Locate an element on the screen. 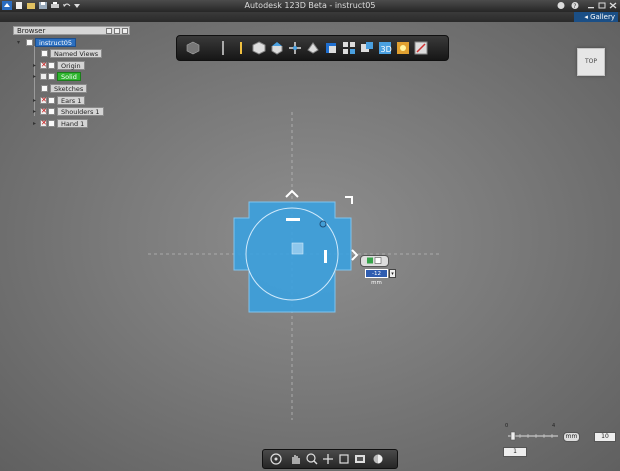 This screenshot has width=620, height=471. browser-restore-icon is located at coordinates (117, 31).